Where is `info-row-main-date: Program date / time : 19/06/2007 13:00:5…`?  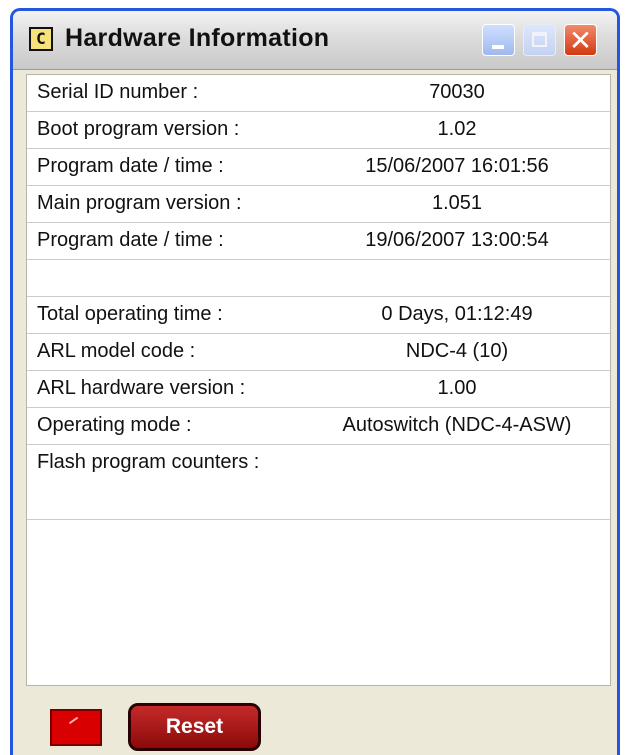
info-row-main-date: Program date / time : 19/06/2007 13:00:5… is located at coordinates (318, 241).